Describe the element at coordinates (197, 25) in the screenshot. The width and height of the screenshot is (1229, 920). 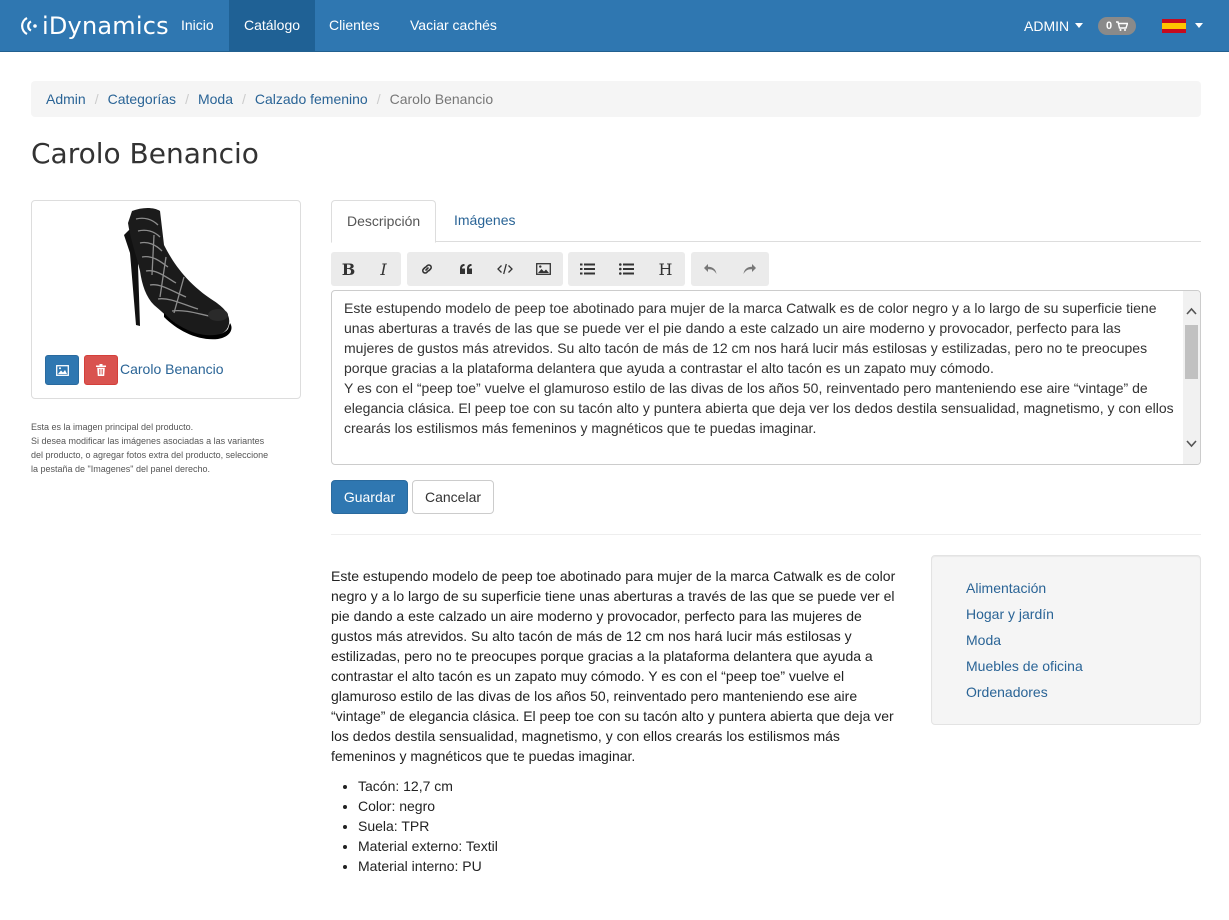
I see `nav-inicio: Inicio` at that location.